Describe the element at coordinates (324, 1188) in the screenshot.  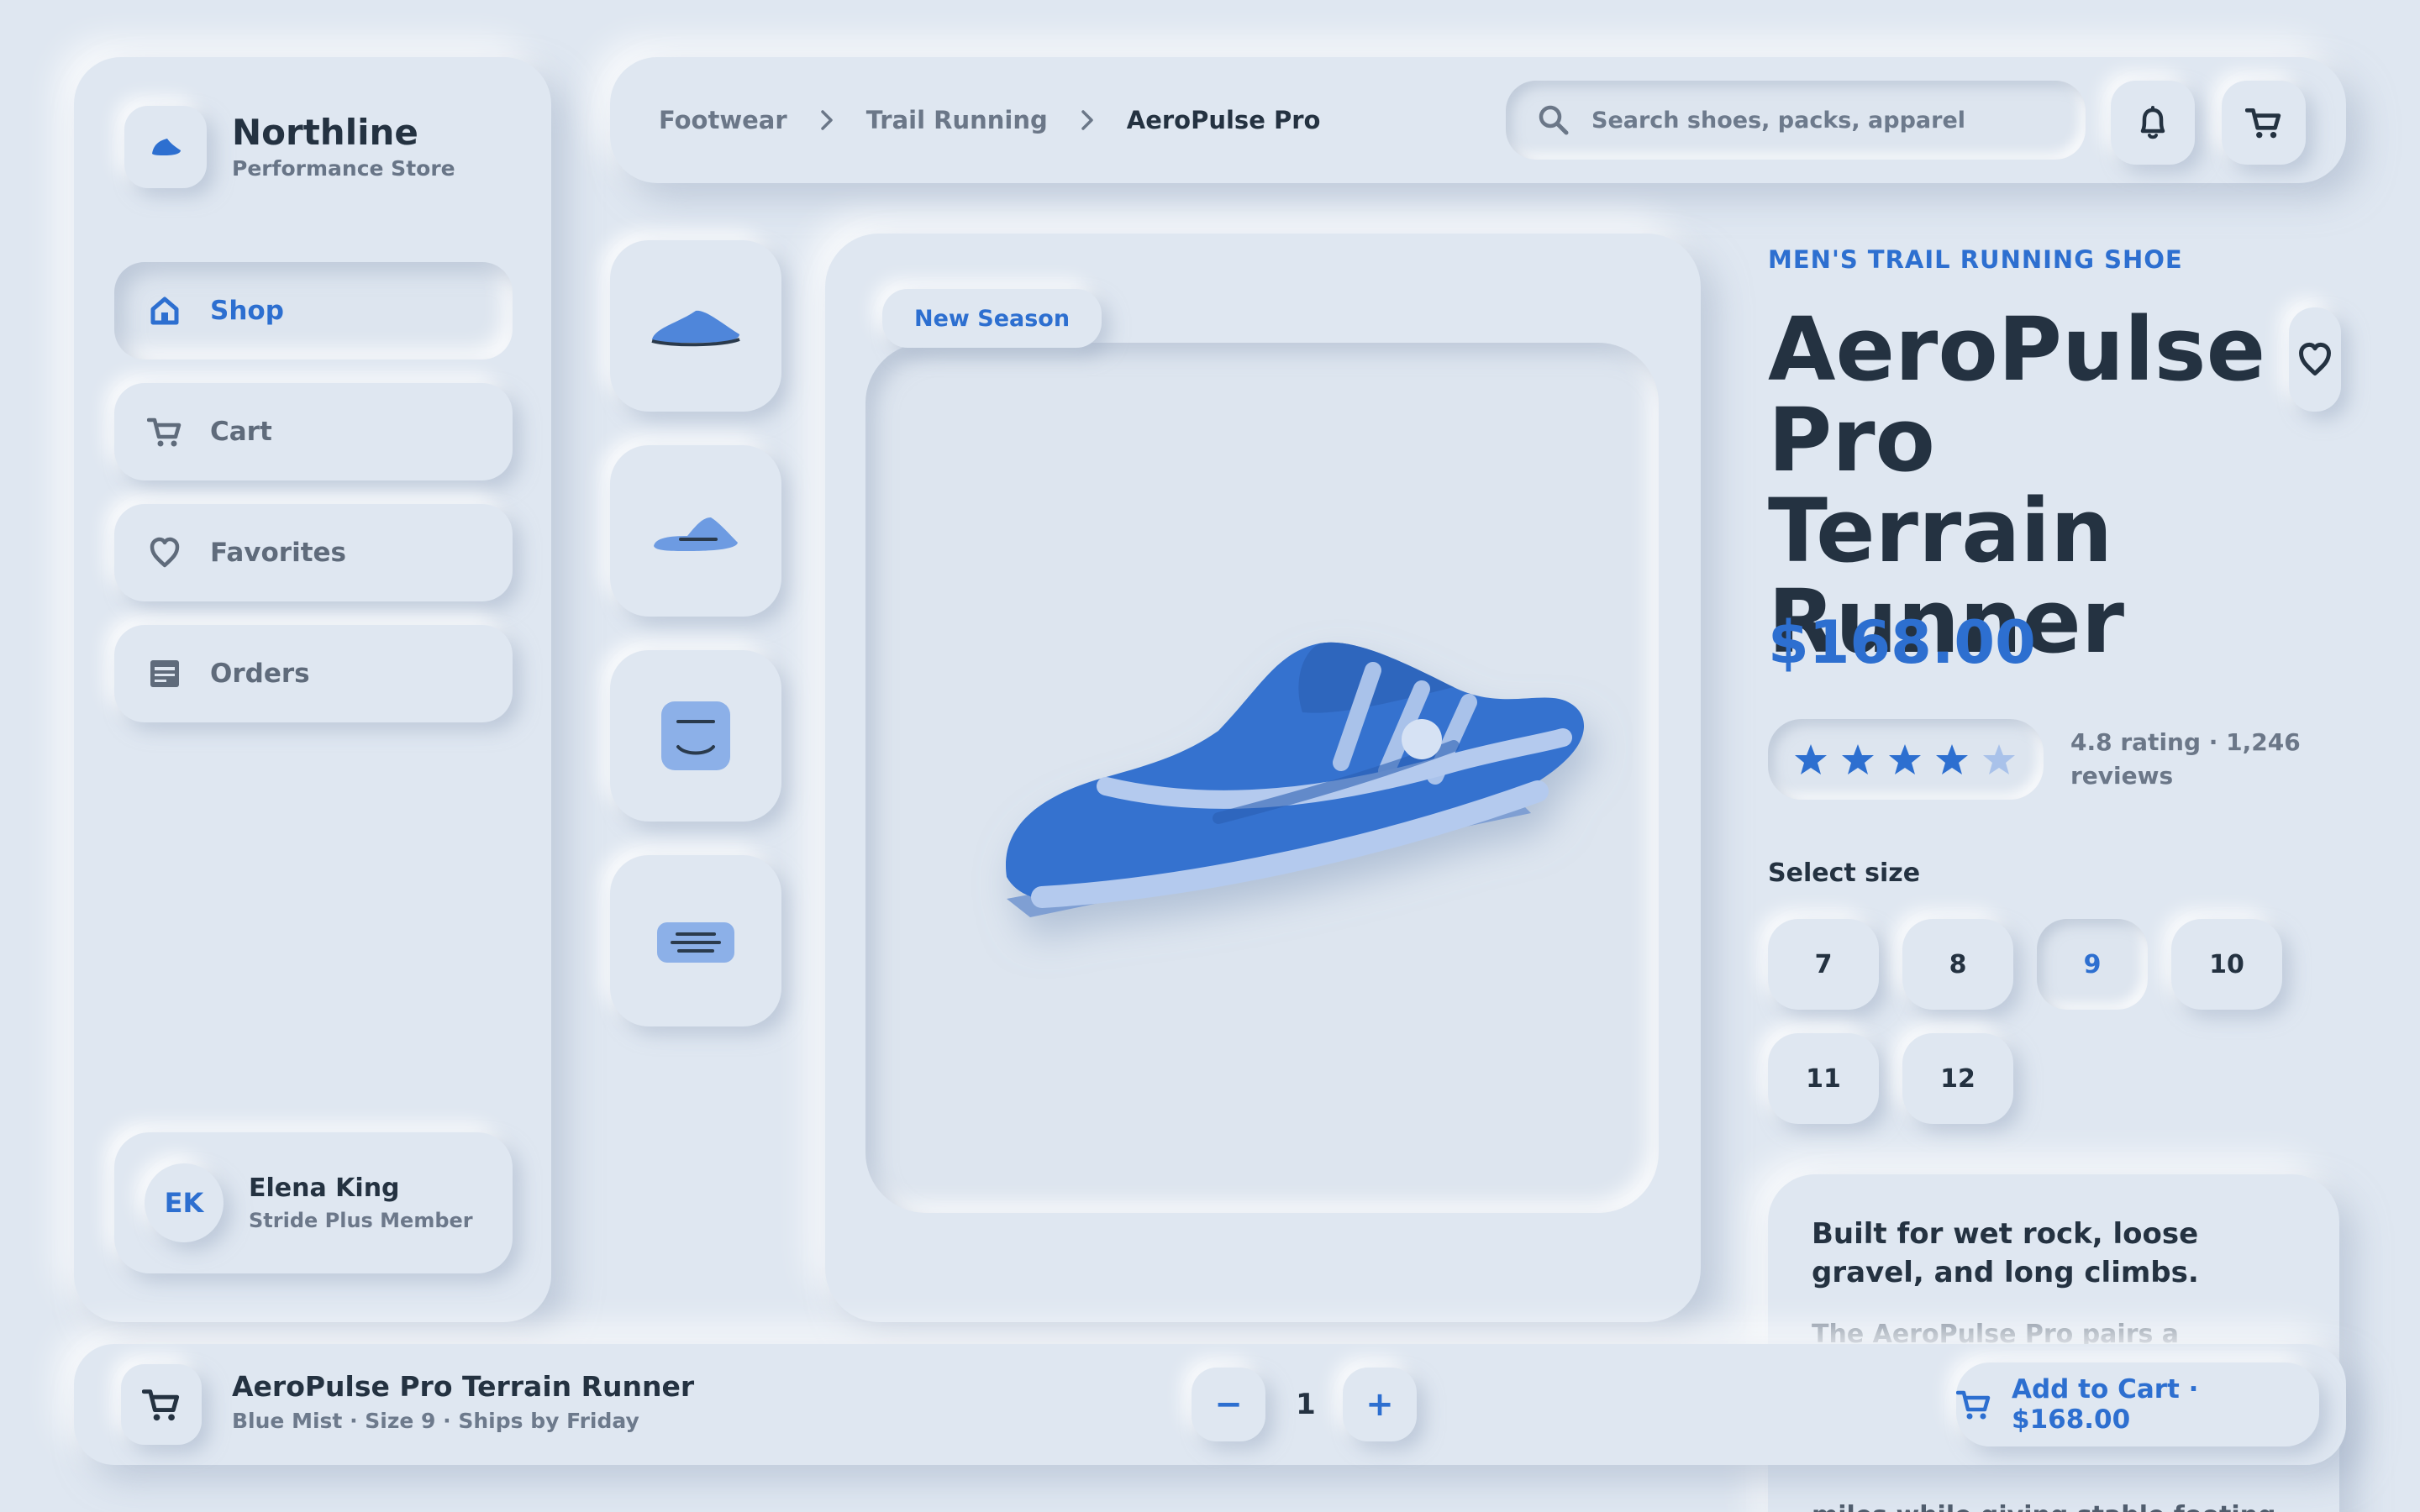
I see `user-name: Elena King` at that location.